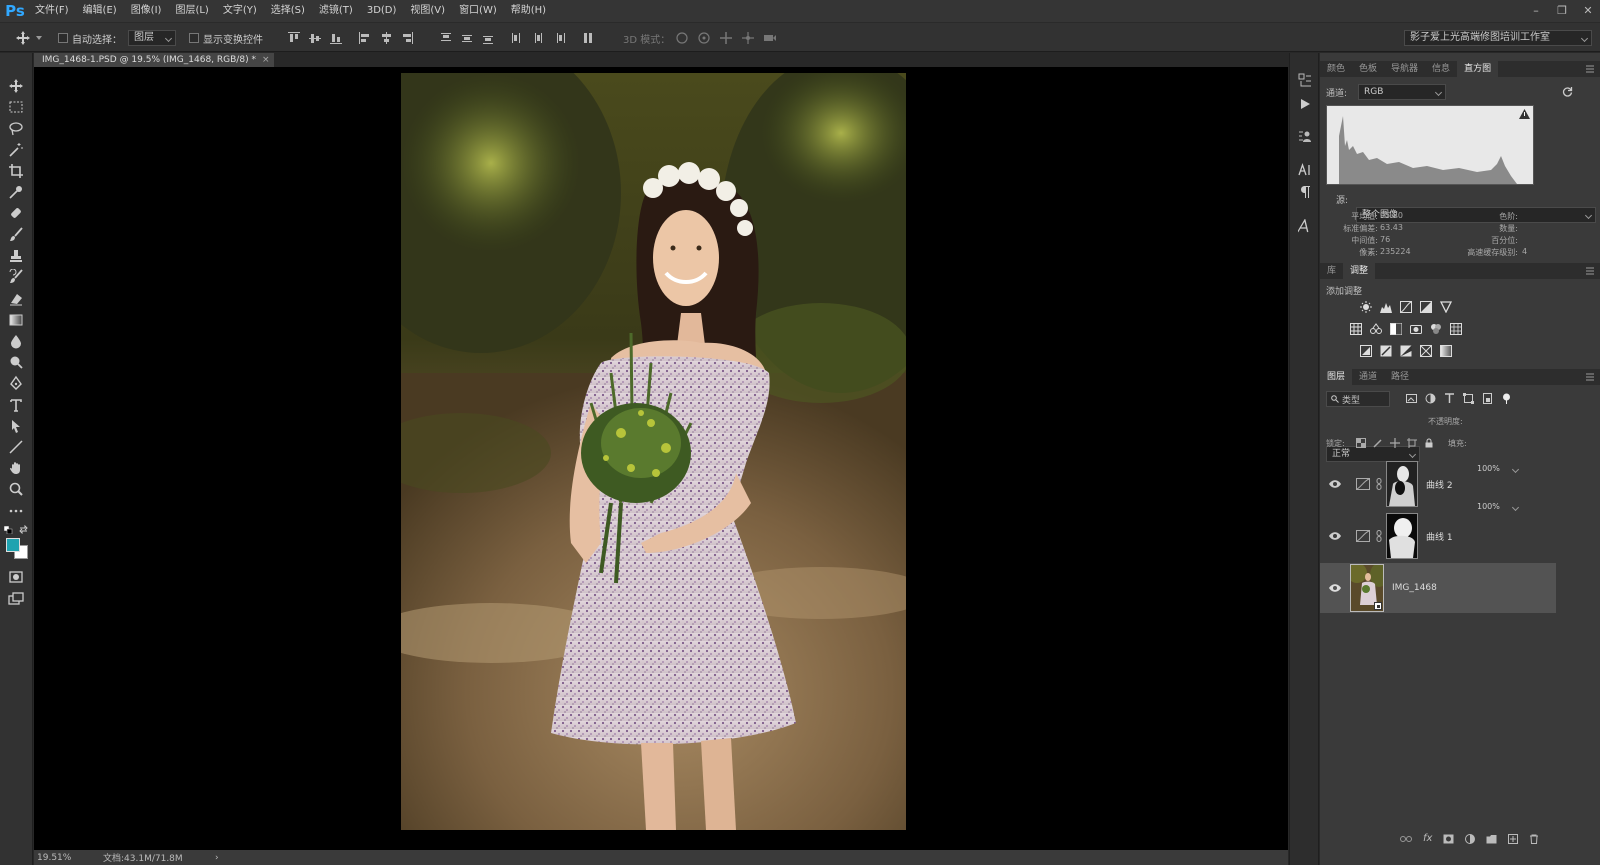  What do you see at coordinates (152, 38) in the screenshot?
I see `auto-select-target-dropdown: 图层` at bounding box center [152, 38].